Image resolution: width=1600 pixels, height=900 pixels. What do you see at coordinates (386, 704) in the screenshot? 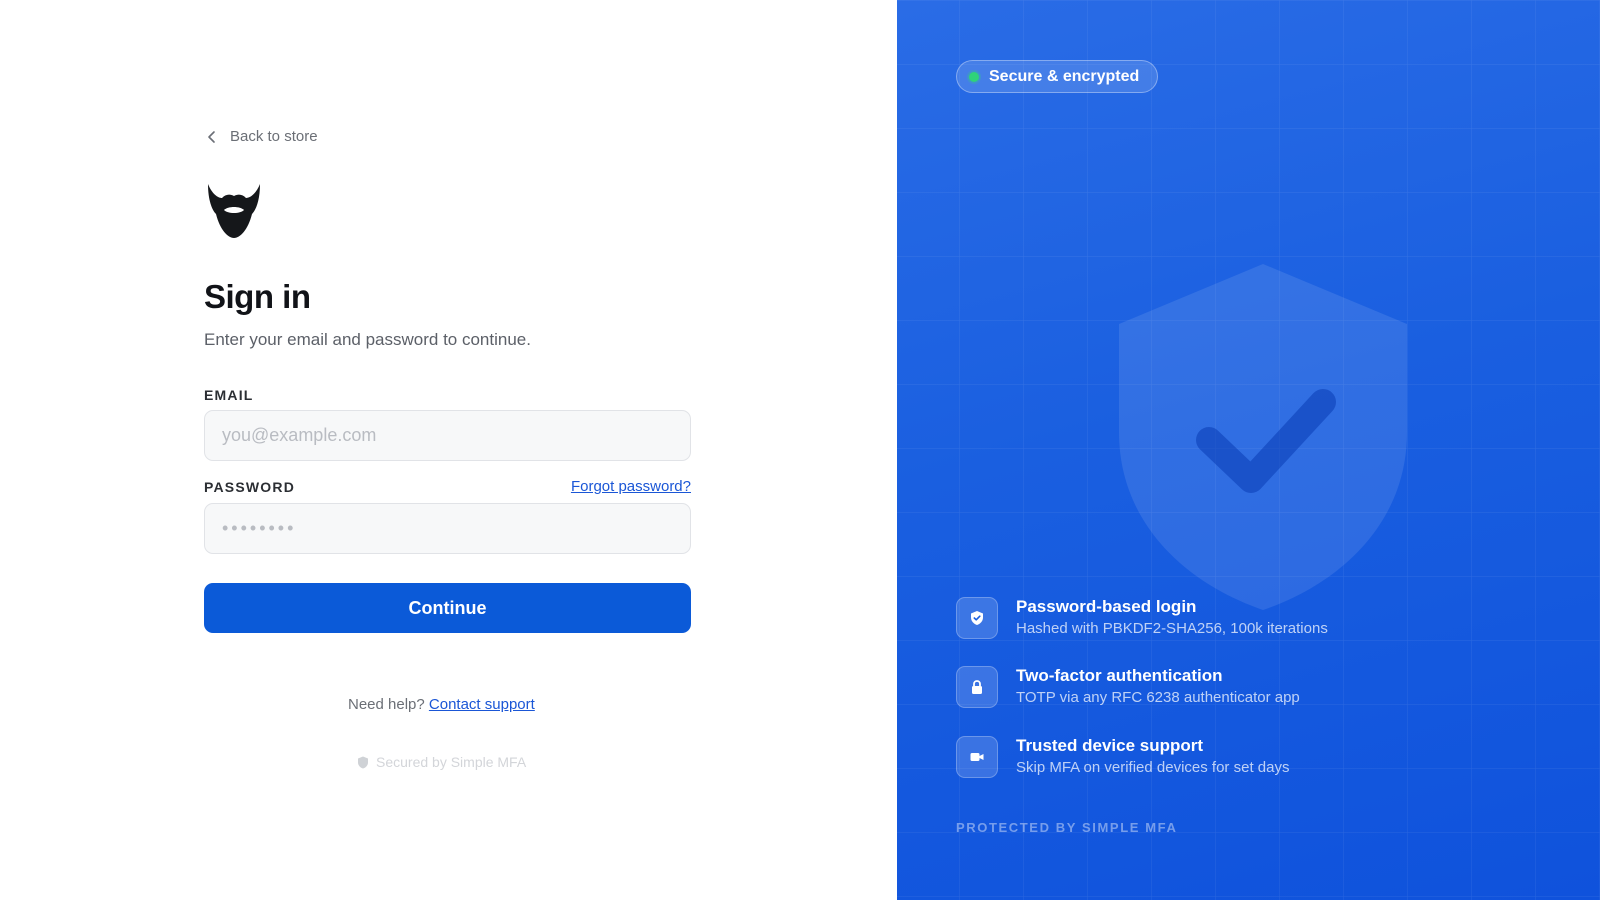
I see `help-prefix: Need help?` at bounding box center [386, 704].